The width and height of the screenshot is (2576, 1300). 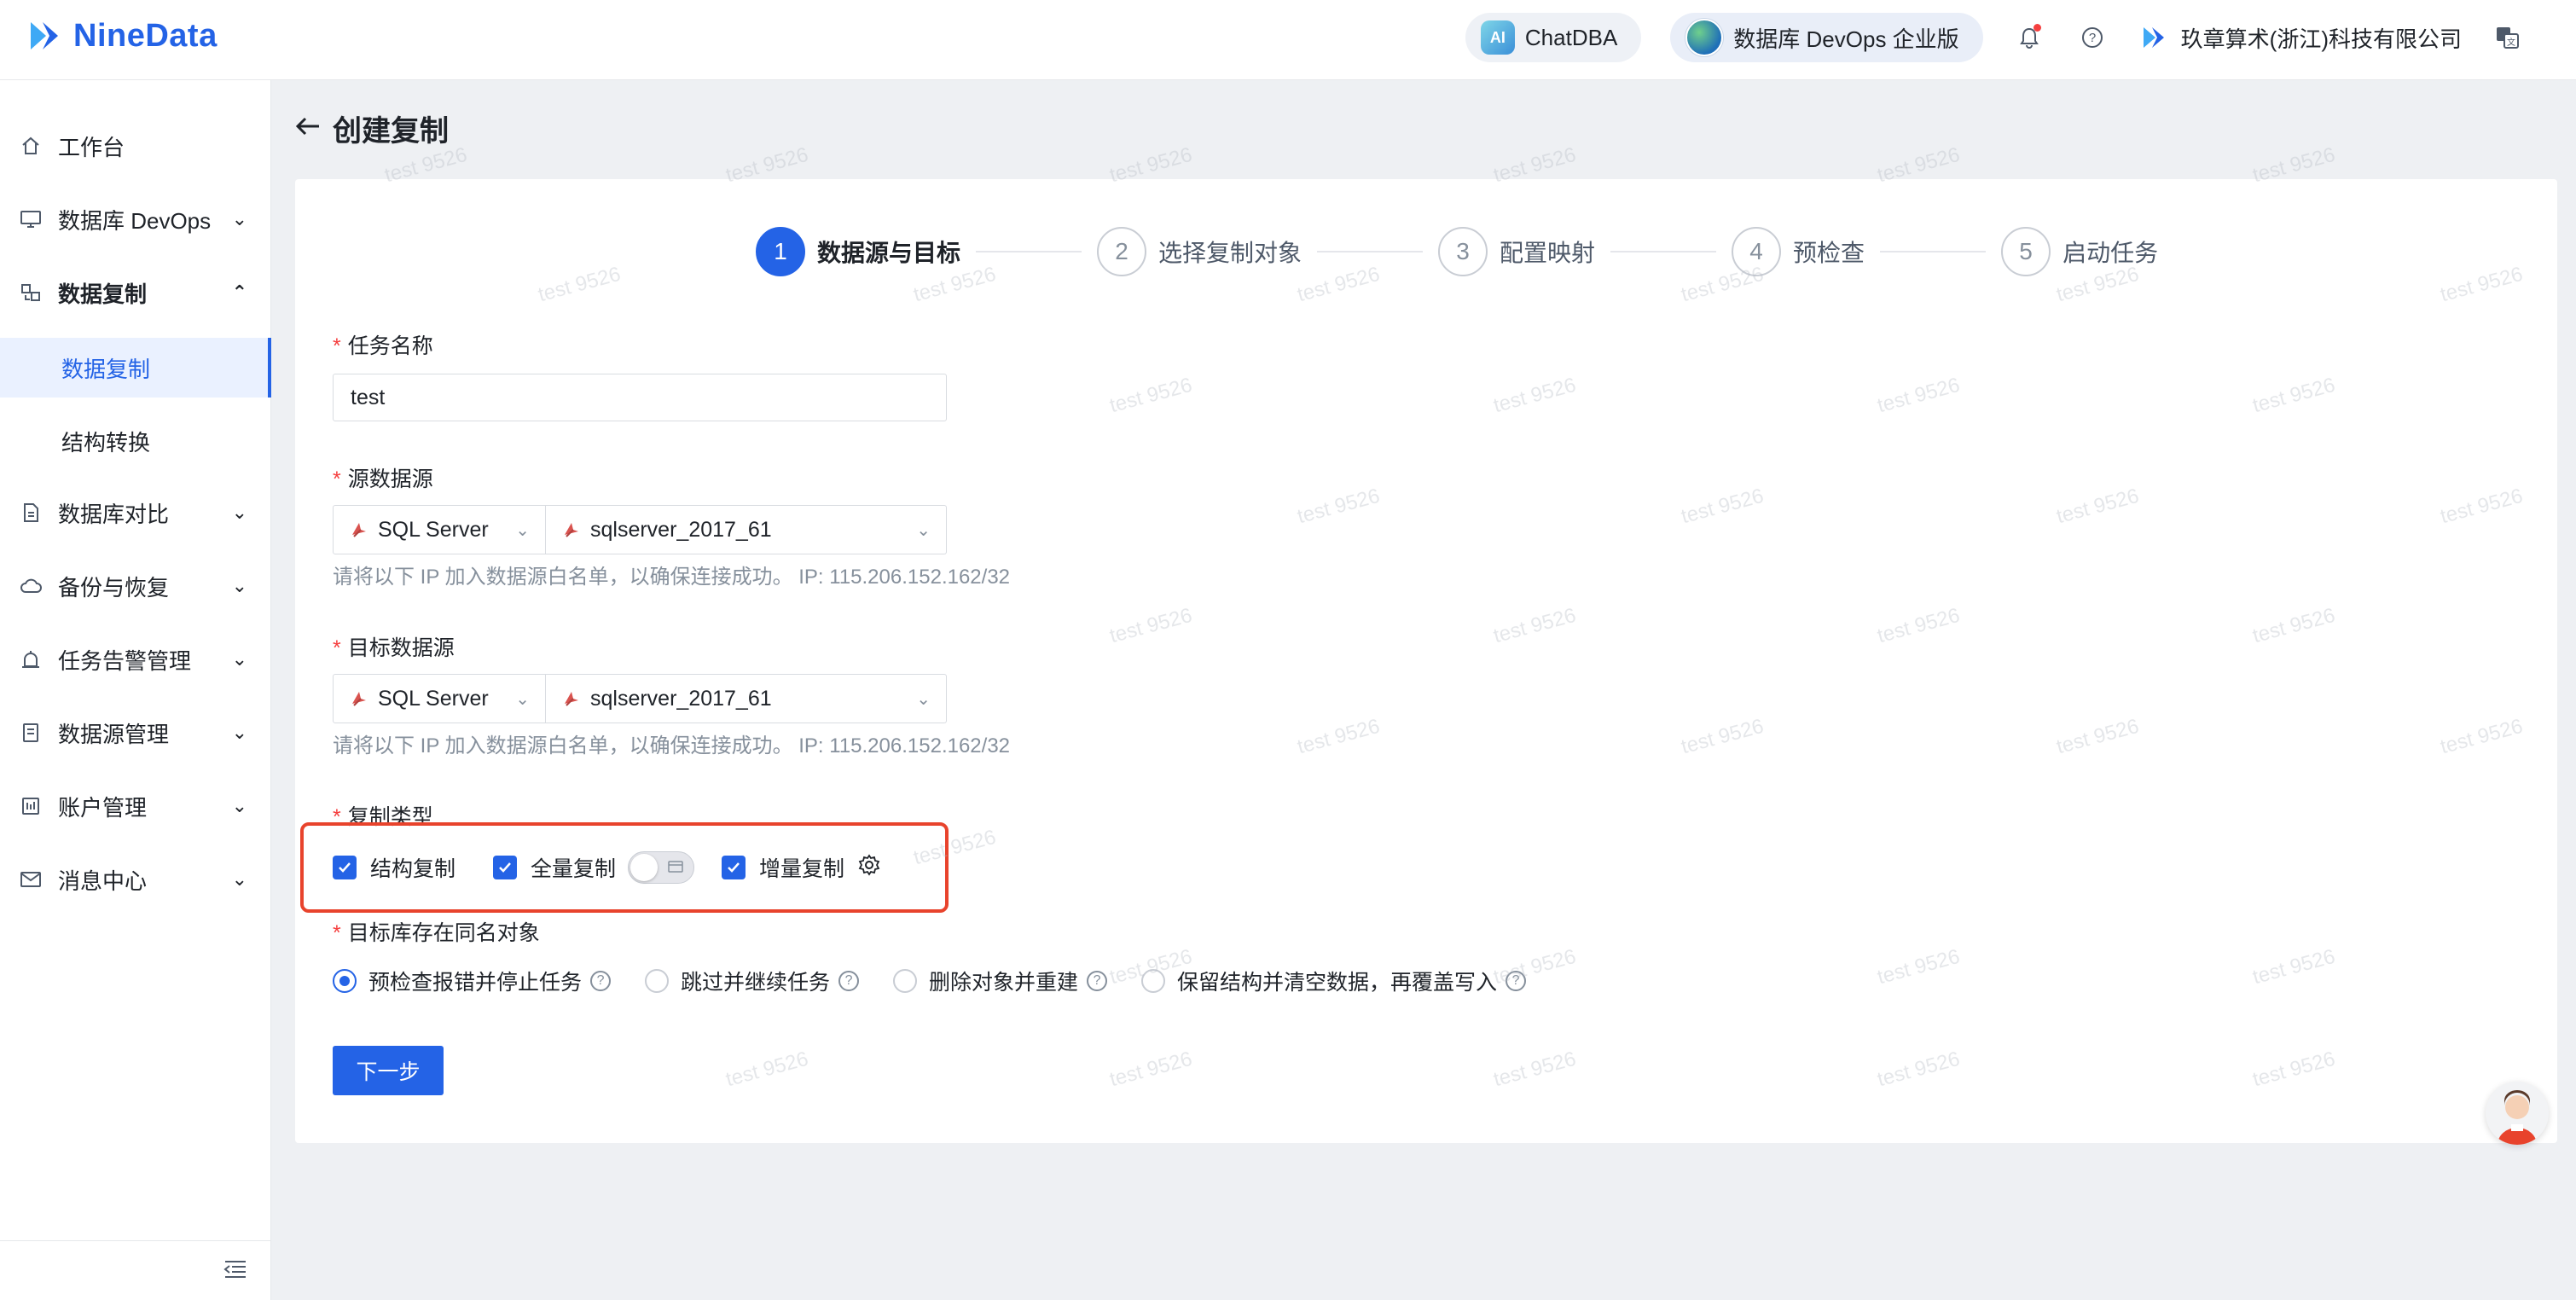 What do you see at coordinates (31, 513) in the screenshot?
I see `compare-icon` at bounding box center [31, 513].